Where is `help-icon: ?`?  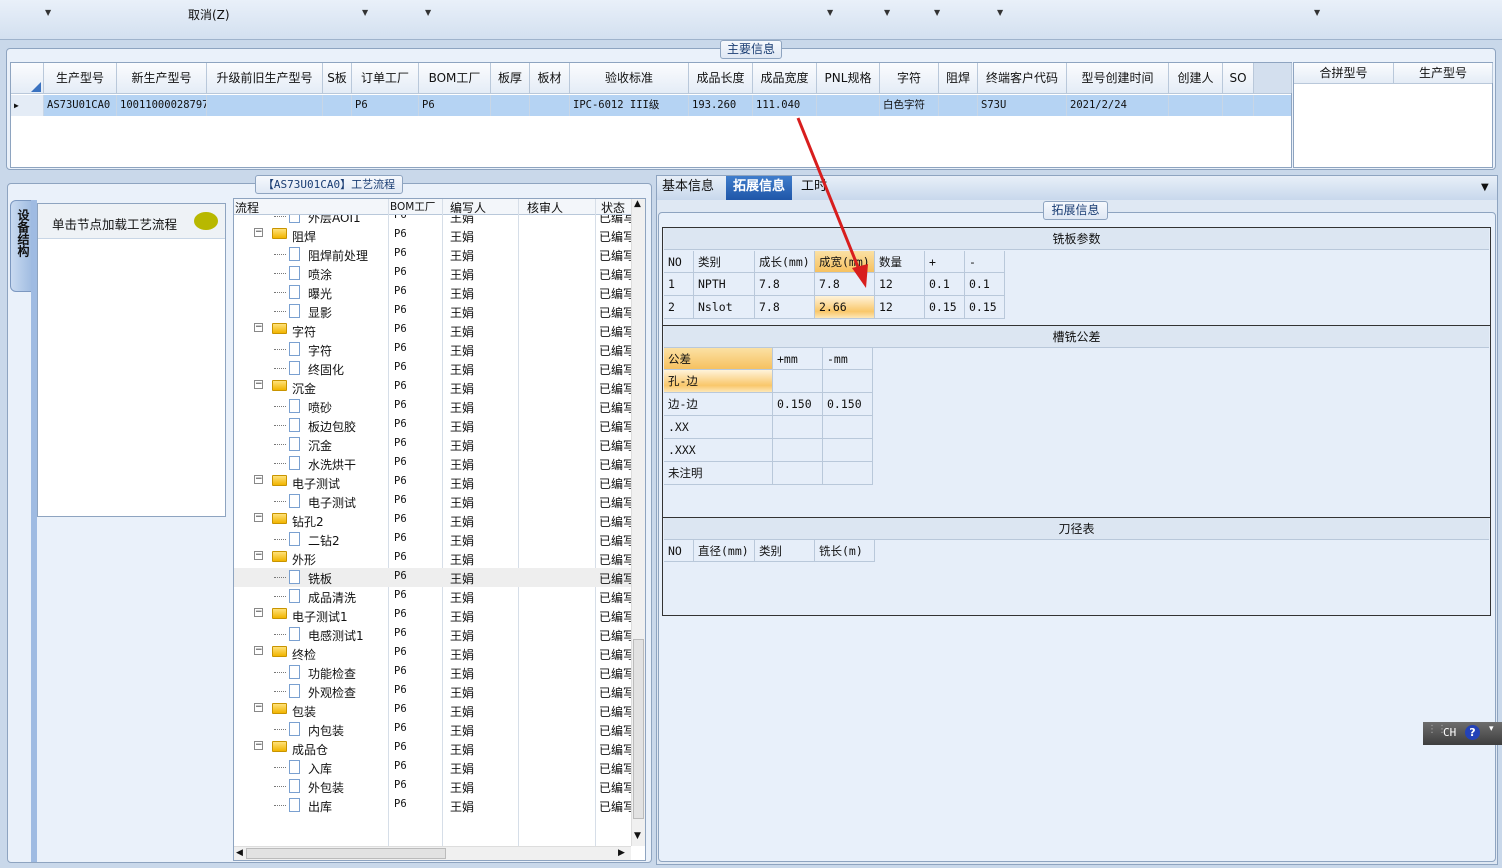
help-icon: ? is located at coordinates (1472, 732).